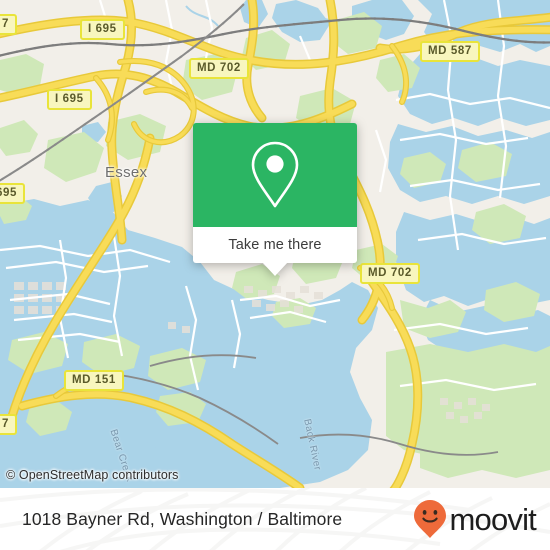 Image resolution: width=550 pixels, height=550 pixels. What do you see at coordinates (94, 380) in the screenshot?
I see `highway-shield-md151: MD 151` at bounding box center [94, 380].